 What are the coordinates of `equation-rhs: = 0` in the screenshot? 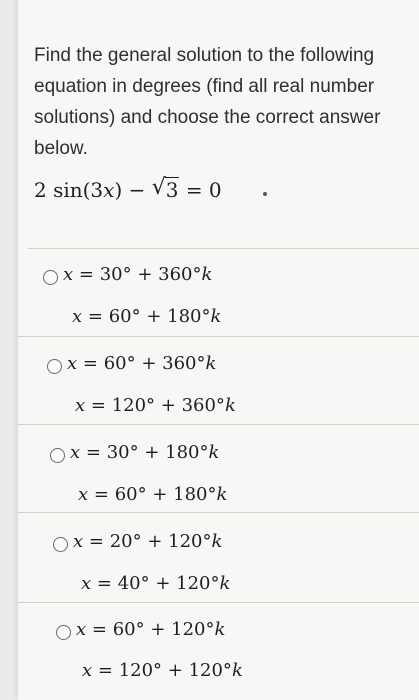 It's located at (203, 190).